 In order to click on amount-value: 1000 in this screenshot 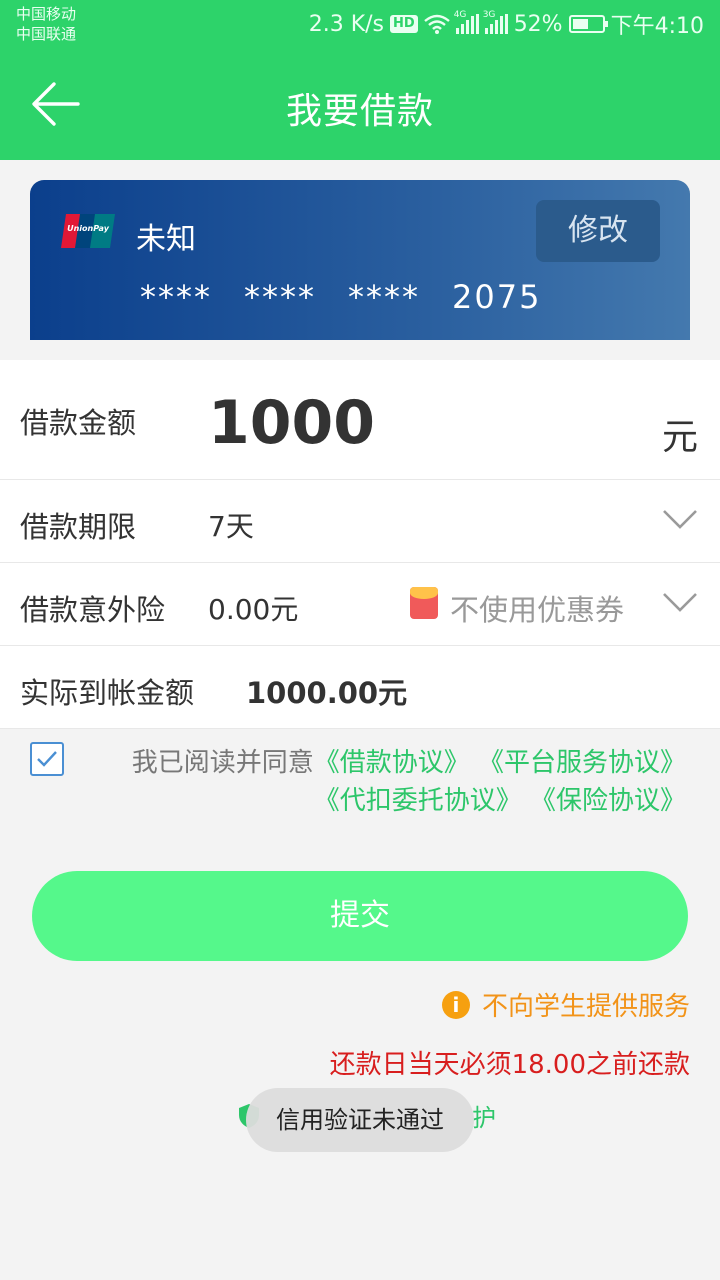, I will do `click(291, 423)`.